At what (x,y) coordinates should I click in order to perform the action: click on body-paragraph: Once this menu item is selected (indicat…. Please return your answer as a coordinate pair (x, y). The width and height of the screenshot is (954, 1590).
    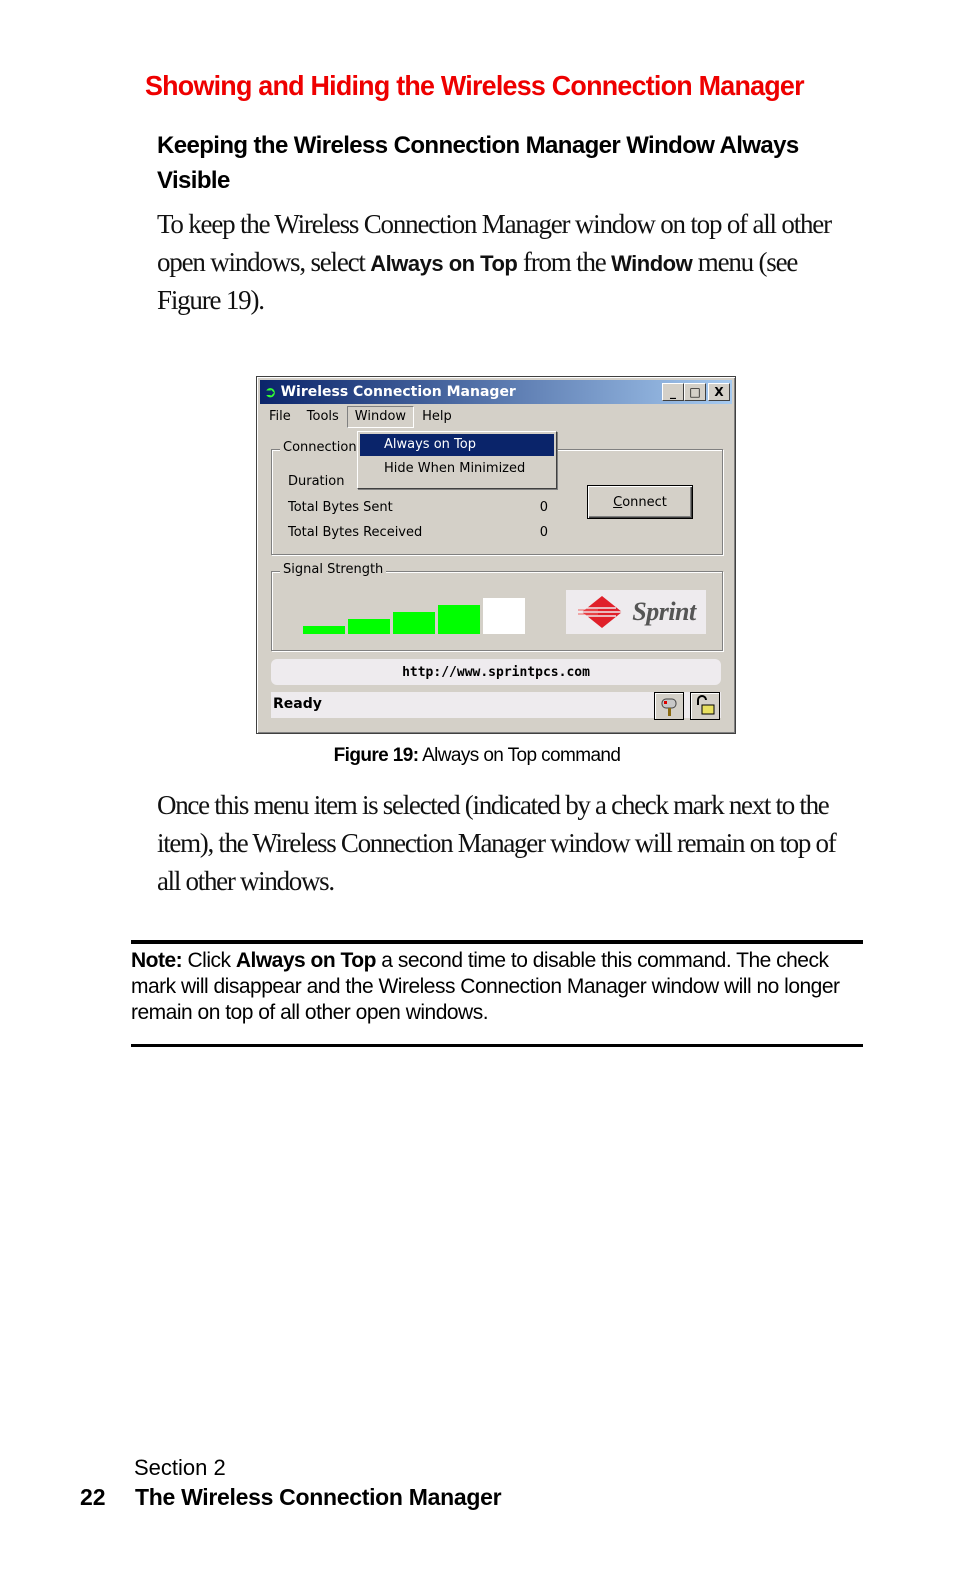
    Looking at the image, I should click on (497, 843).